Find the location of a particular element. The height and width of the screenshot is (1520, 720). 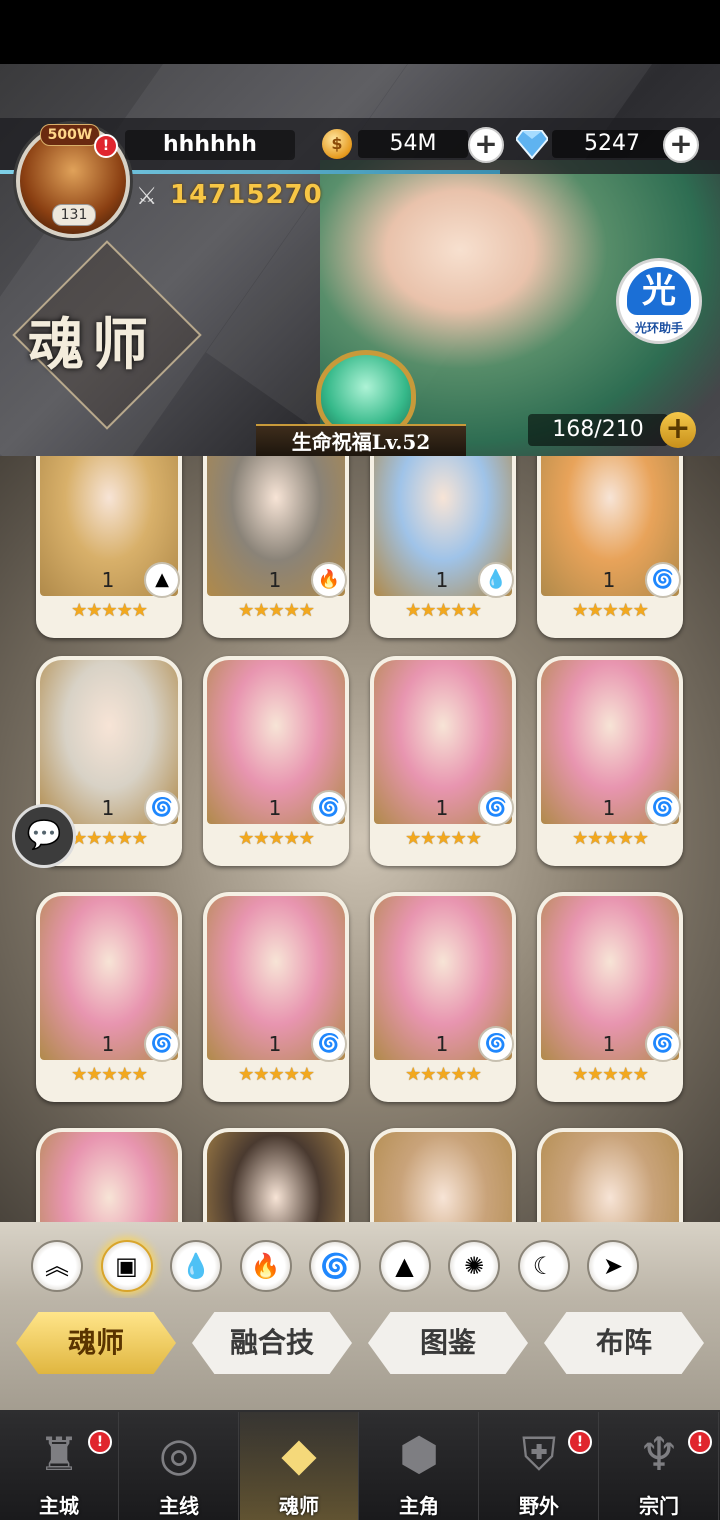

filter-water-icon: 💧 is located at coordinates (196, 1266).